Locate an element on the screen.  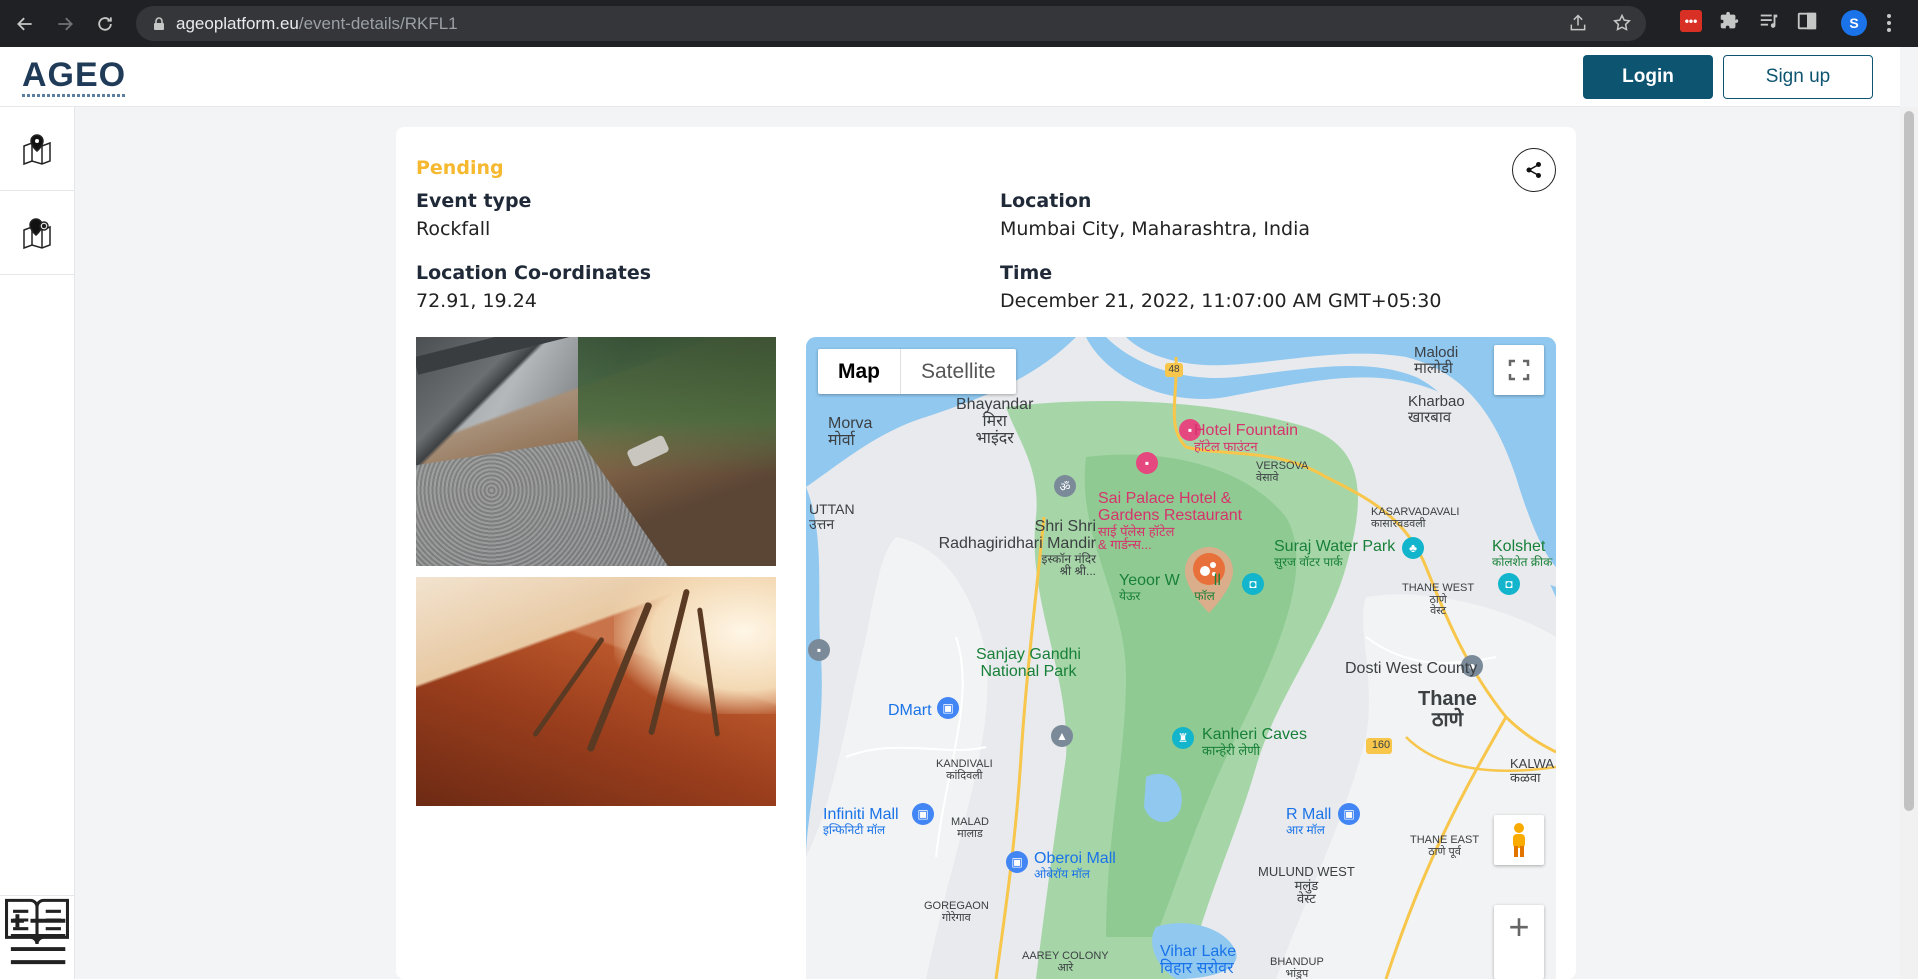
map-type-map-button: Map is located at coordinates (859, 371).